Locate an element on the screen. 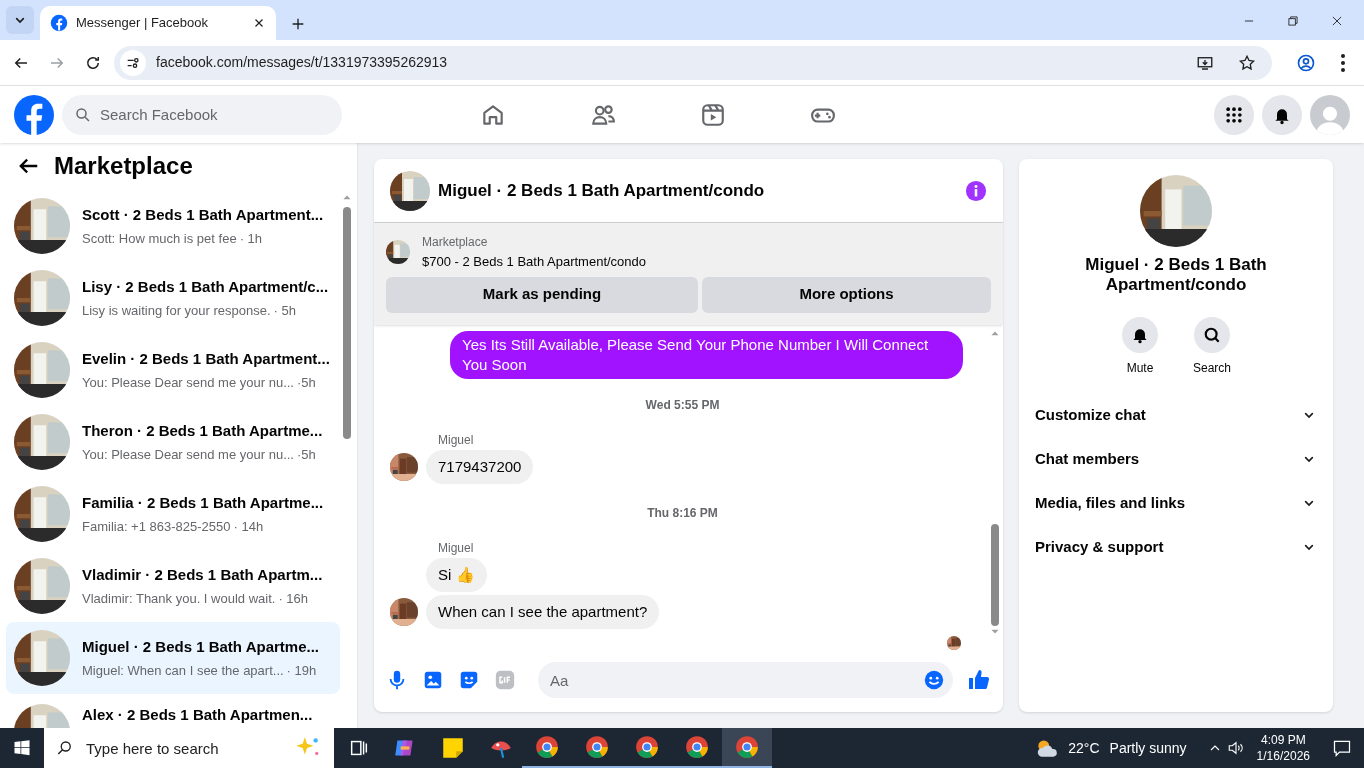 The height and width of the screenshot is (768, 1364). close-icon is located at coordinates (1337, 21).